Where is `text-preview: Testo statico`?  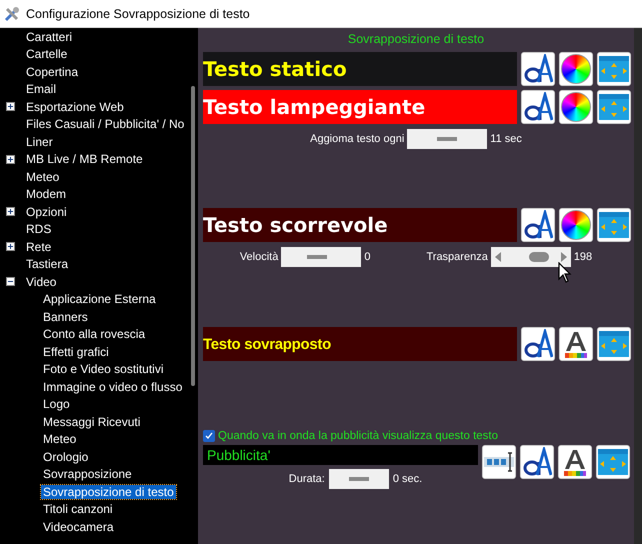 text-preview: Testo statico is located at coordinates (360, 69).